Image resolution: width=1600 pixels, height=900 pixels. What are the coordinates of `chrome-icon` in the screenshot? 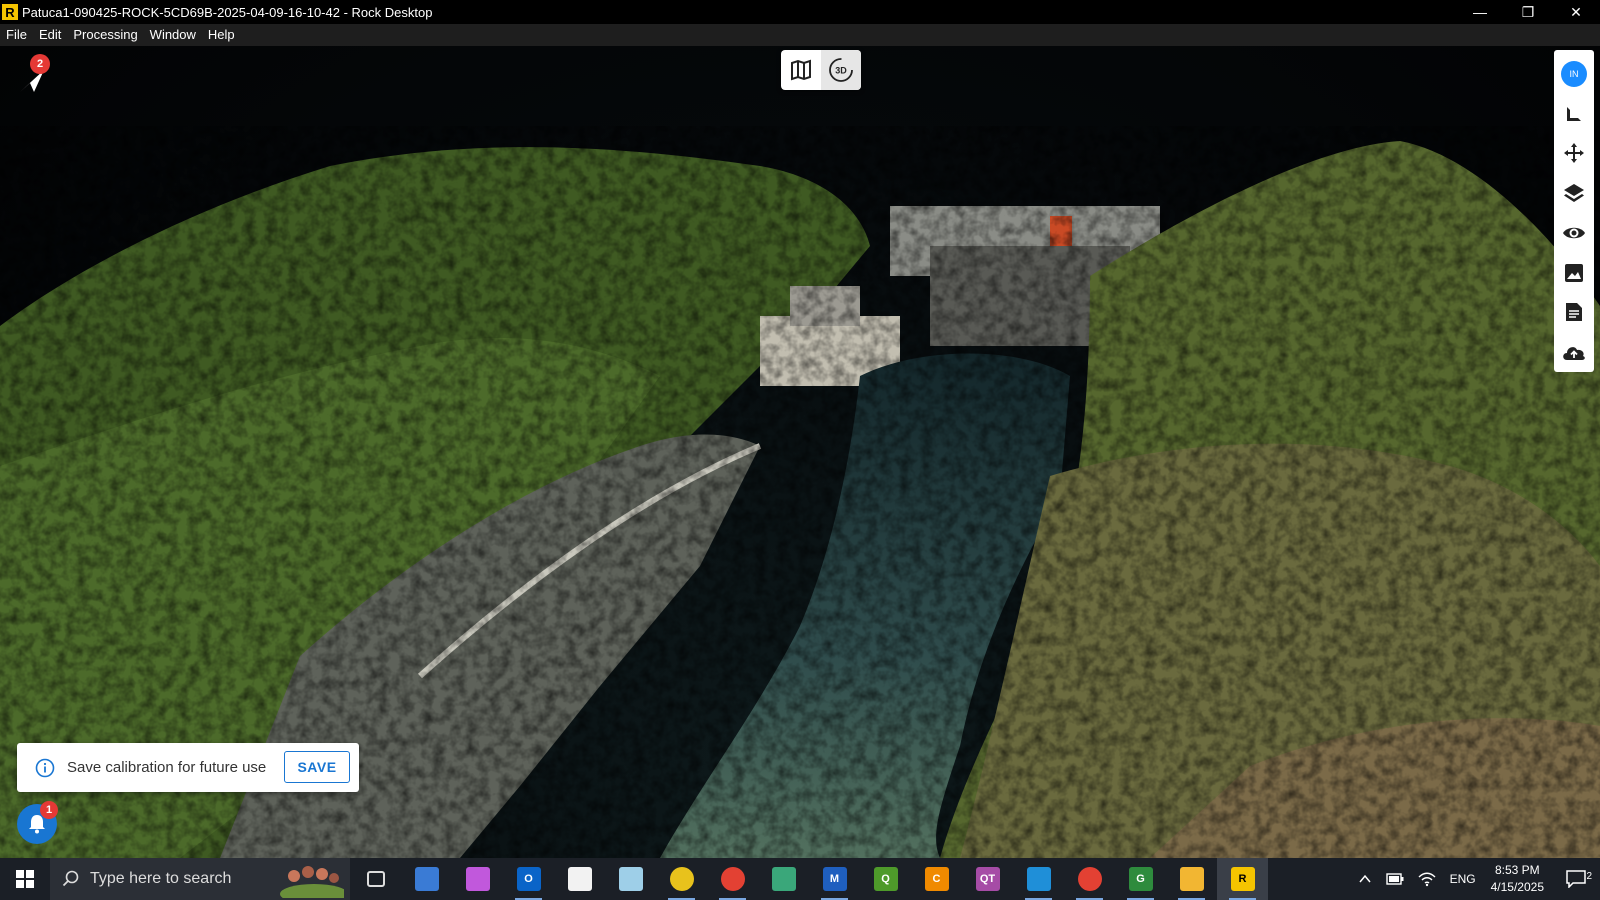 It's located at (732, 879).